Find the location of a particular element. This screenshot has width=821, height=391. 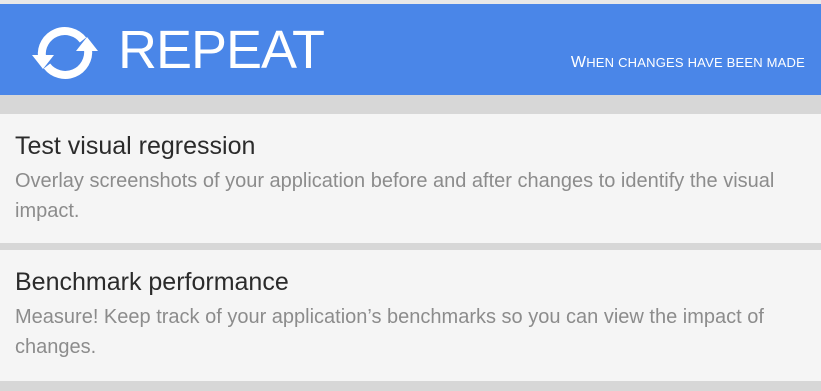

item-title: Benchmark performance is located at coordinates (152, 282).